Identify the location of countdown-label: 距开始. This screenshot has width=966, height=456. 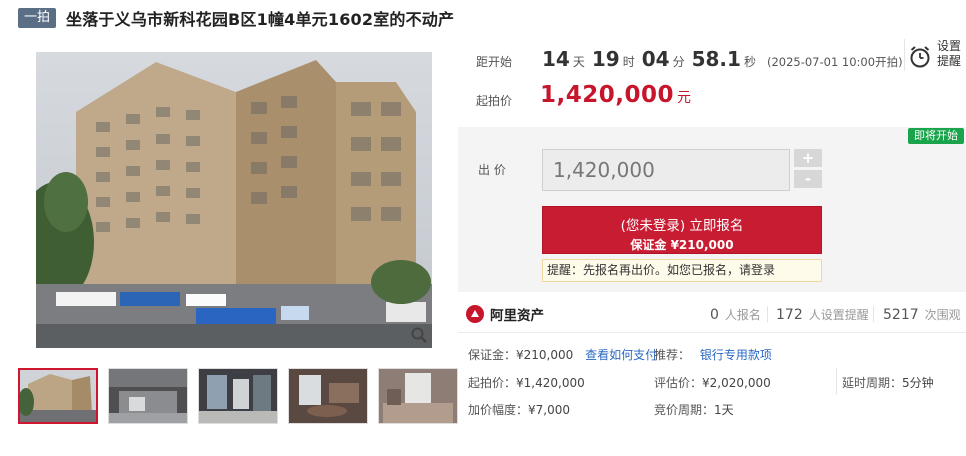
(494, 62).